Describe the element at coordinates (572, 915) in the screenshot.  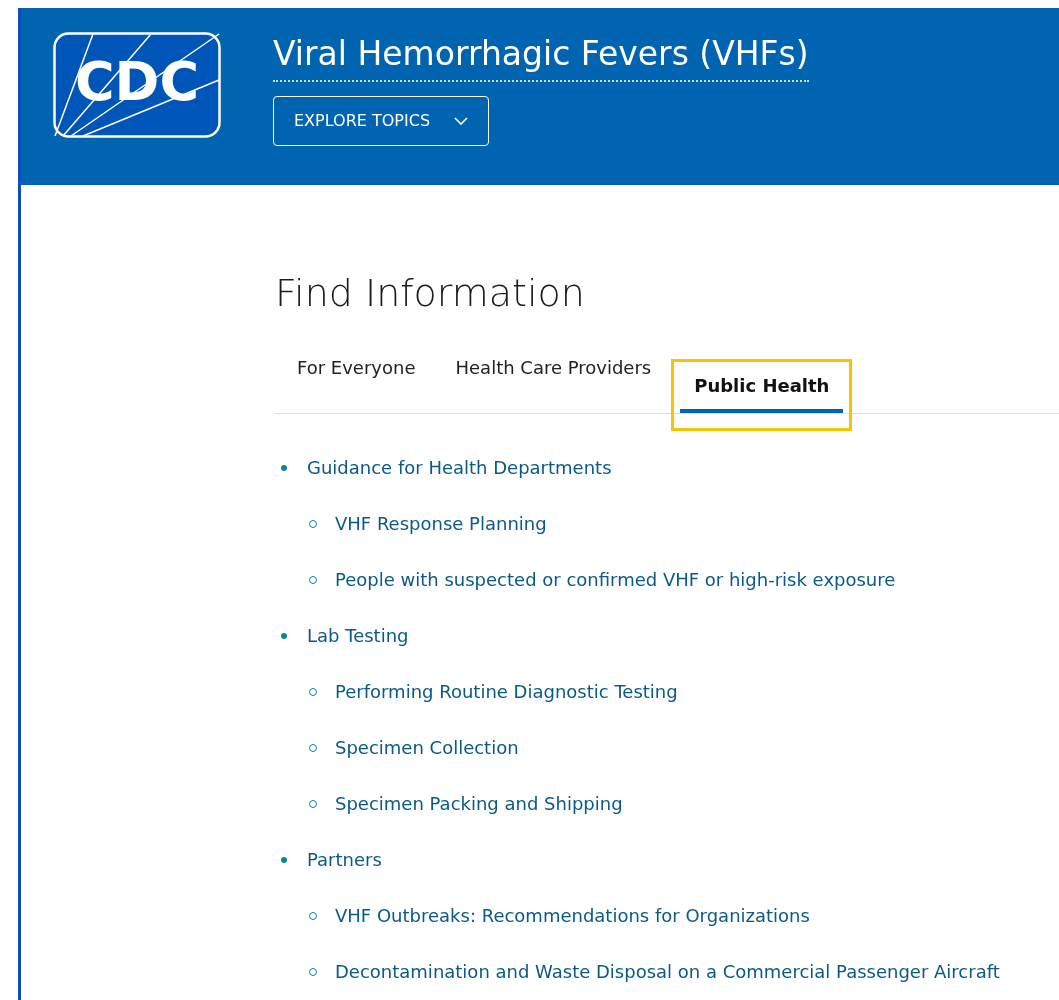
I see `subtopic-link: VHF Outbreaks: Recommendations for Organizations` at that location.